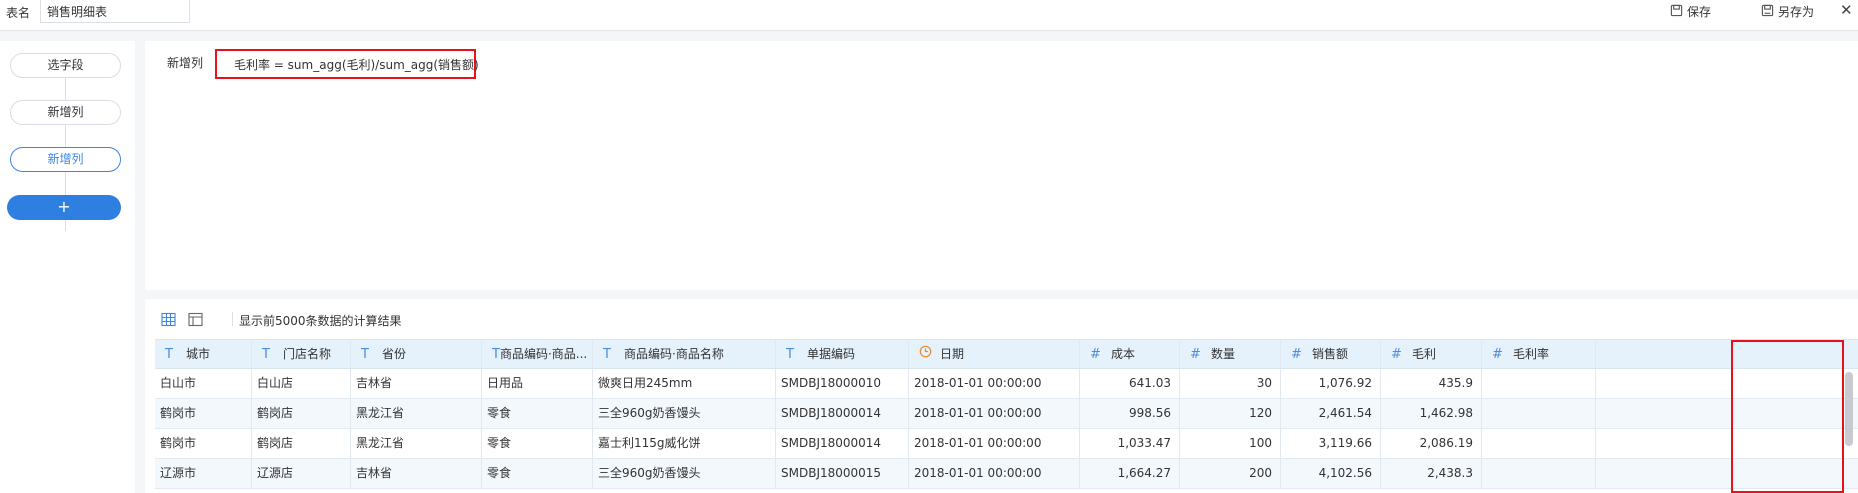  What do you see at coordinates (1331, 413) in the screenshot?
I see `table-cell-sales: 2,461.54` at bounding box center [1331, 413].